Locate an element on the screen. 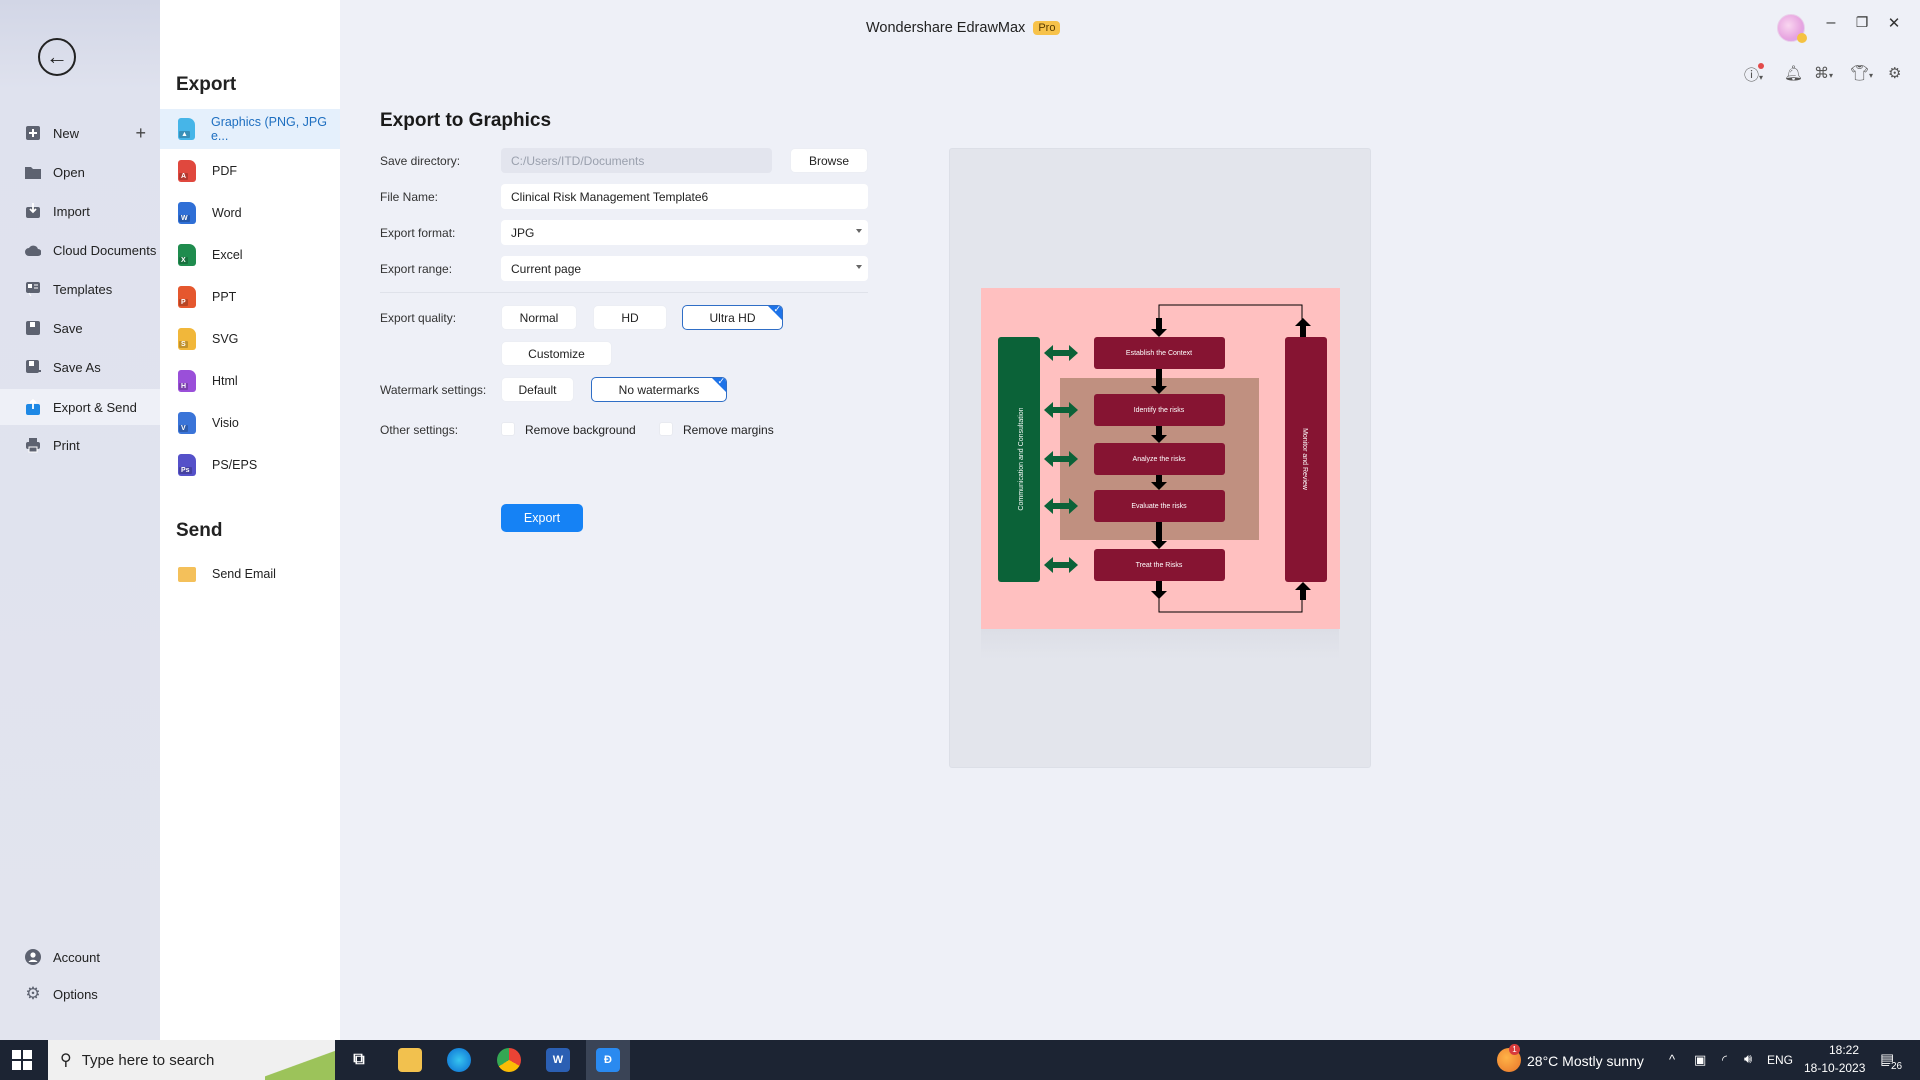 The height and width of the screenshot is (1080, 1920). export-format-item: W Word is located at coordinates (250, 213).